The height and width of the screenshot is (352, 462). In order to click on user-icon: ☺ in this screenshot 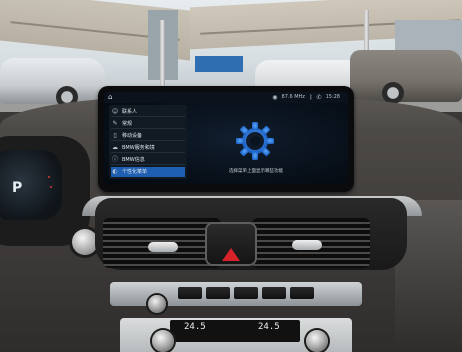, I will do `click(115, 111)`.